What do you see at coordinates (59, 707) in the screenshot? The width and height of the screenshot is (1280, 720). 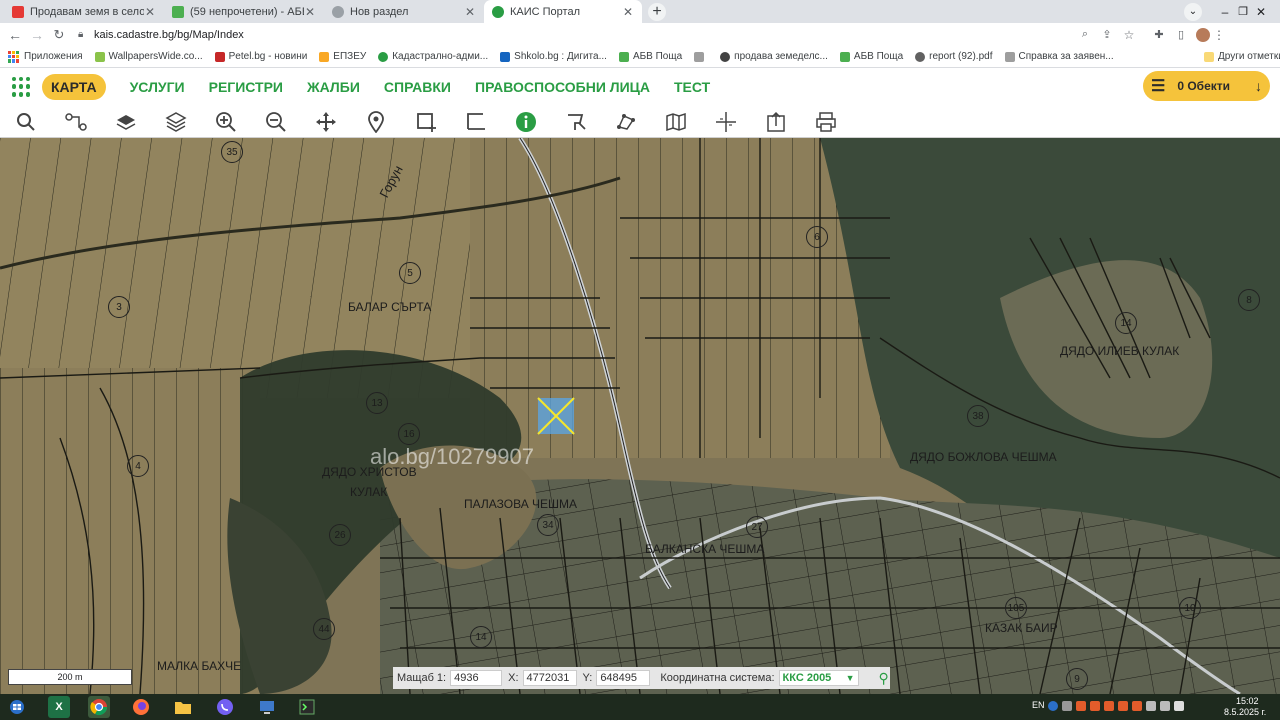 I see `excel-icon: X` at bounding box center [59, 707].